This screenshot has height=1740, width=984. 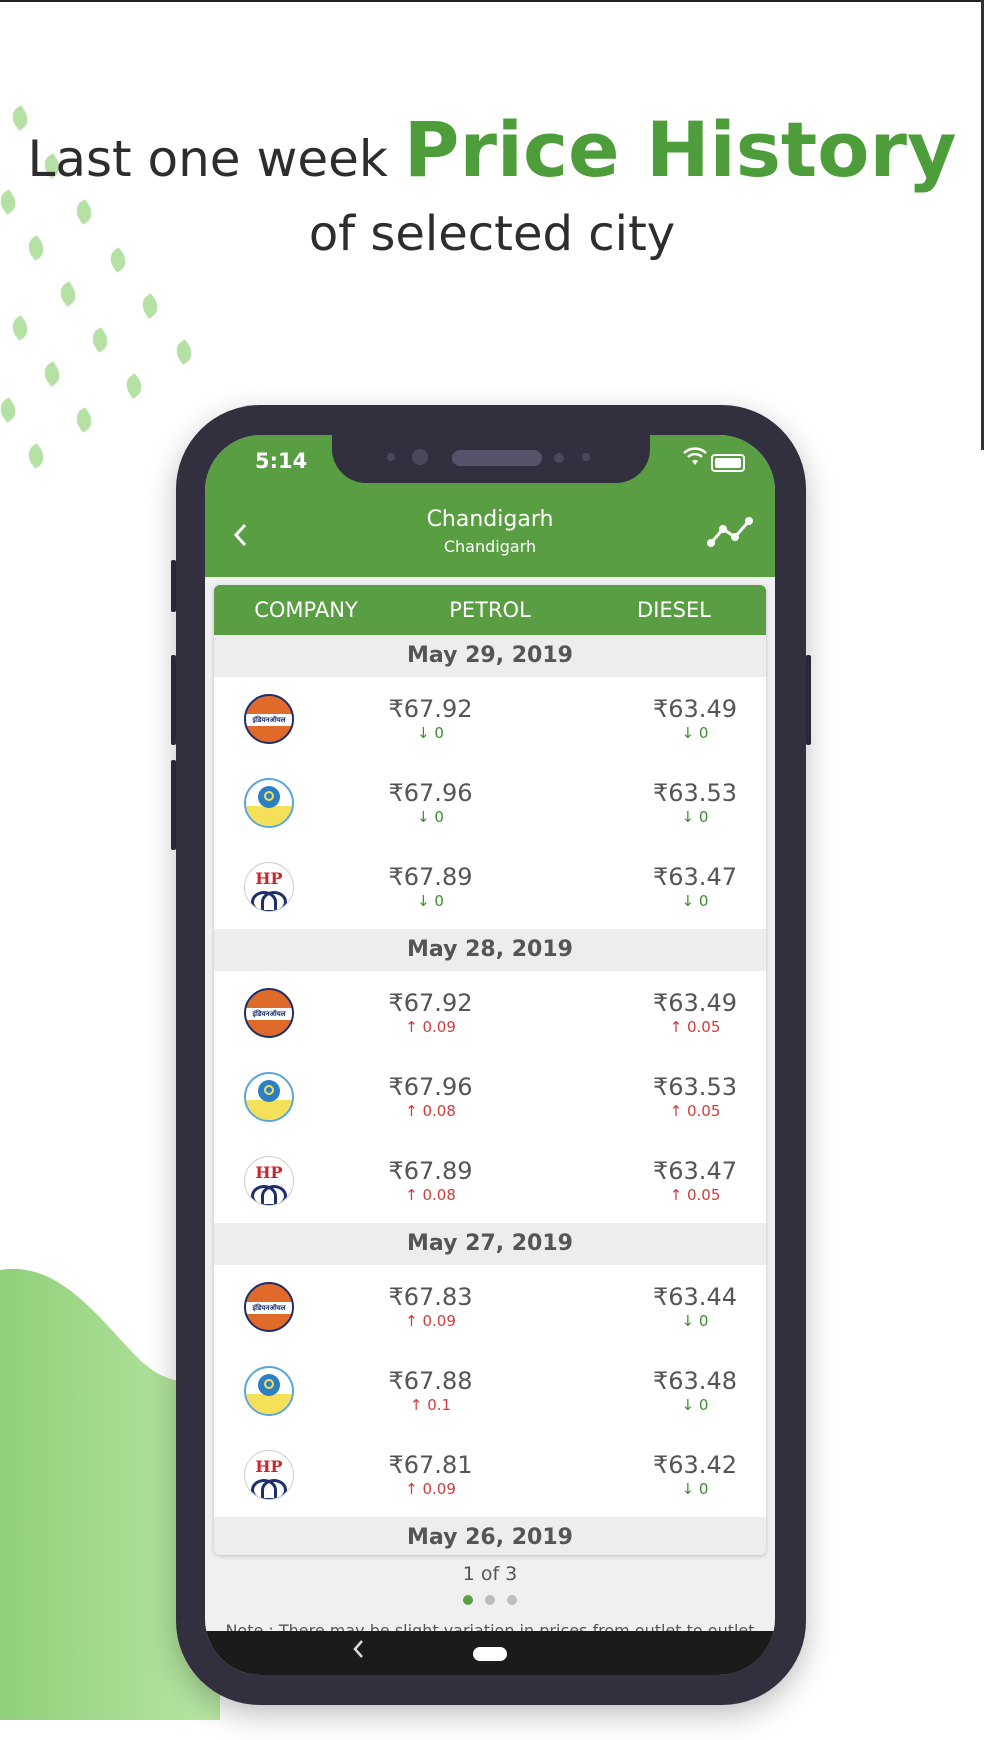 I want to click on diesel-cell: ₹63.49 ↓ 0, so click(x=651, y=719).